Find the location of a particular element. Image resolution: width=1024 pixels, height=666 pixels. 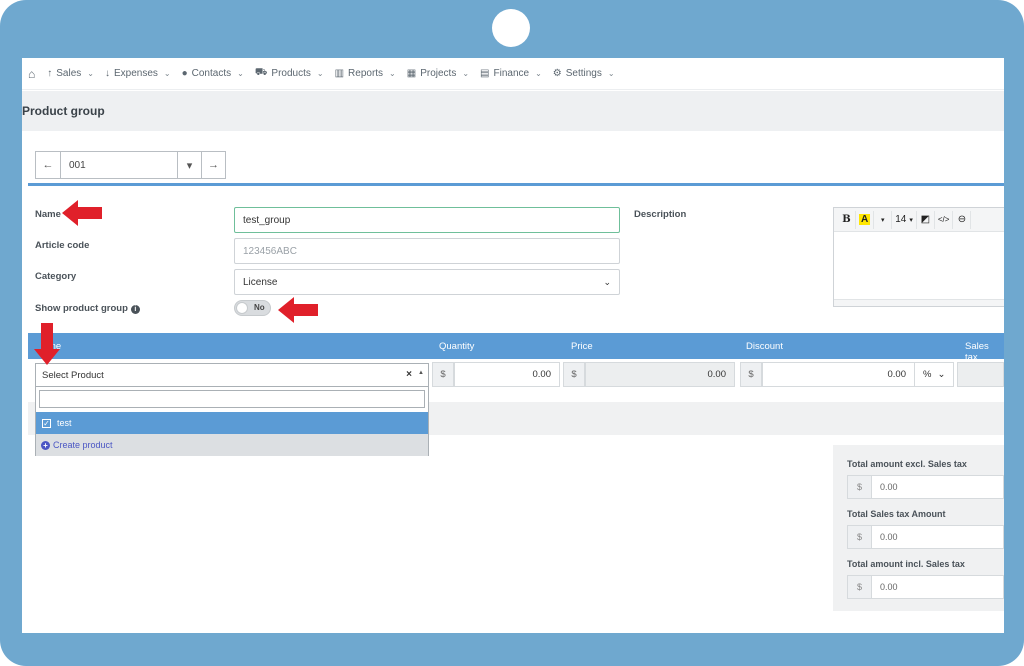

category-label: Category is located at coordinates (56, 276).